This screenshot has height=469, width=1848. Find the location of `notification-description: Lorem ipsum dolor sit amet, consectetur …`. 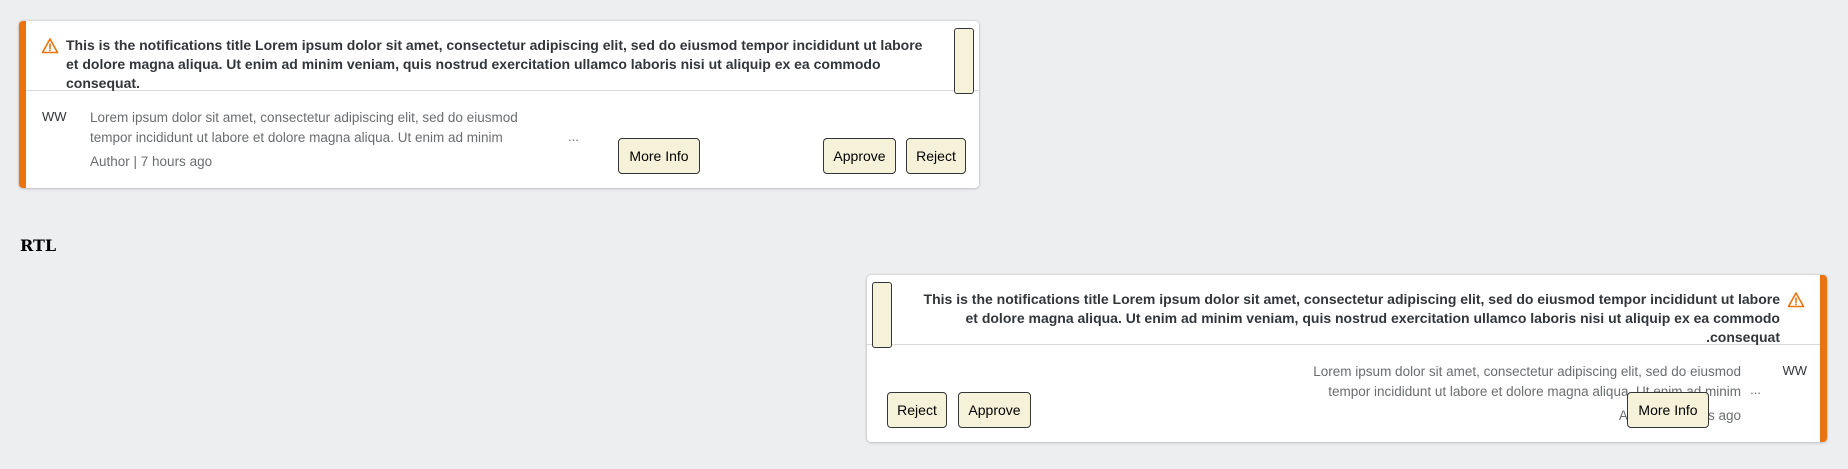

notification-description: Lorem ipsum dolor sit amet, consectetur … is located at coordinates (304, 127).